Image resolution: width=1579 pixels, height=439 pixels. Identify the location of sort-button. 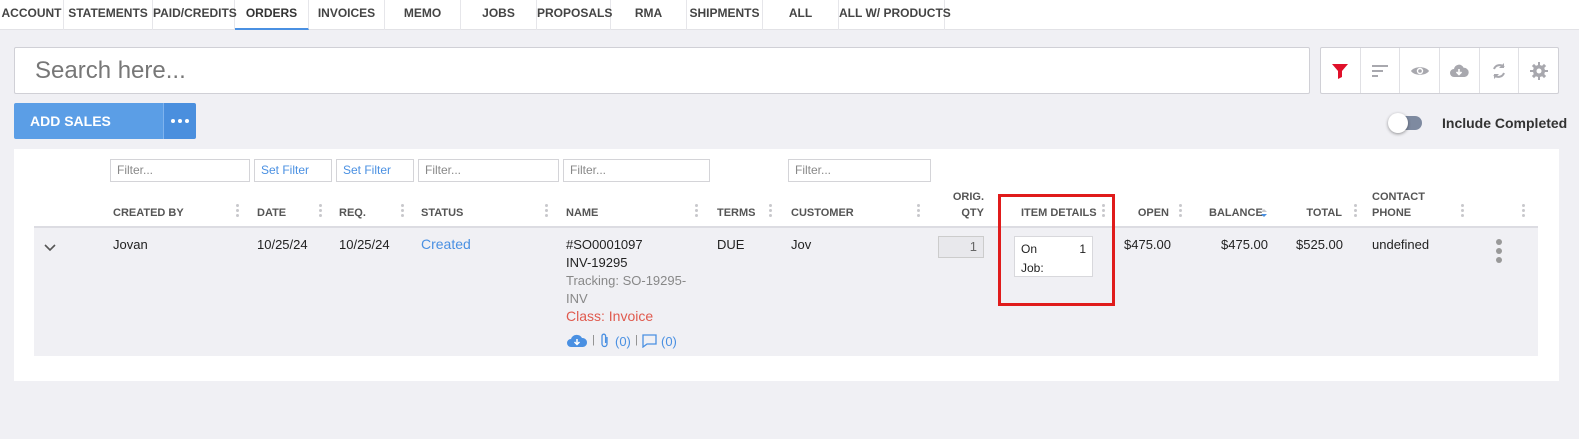
(1381, 70).